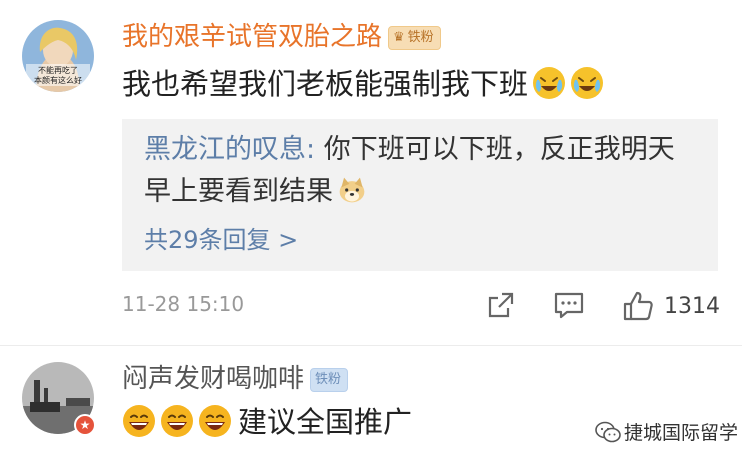 This screenshot has height=466, width=742. Describe the element at coordinates (325, 422) in the screenshot. I see `comment-text-content: 建议全国推广` at that location.